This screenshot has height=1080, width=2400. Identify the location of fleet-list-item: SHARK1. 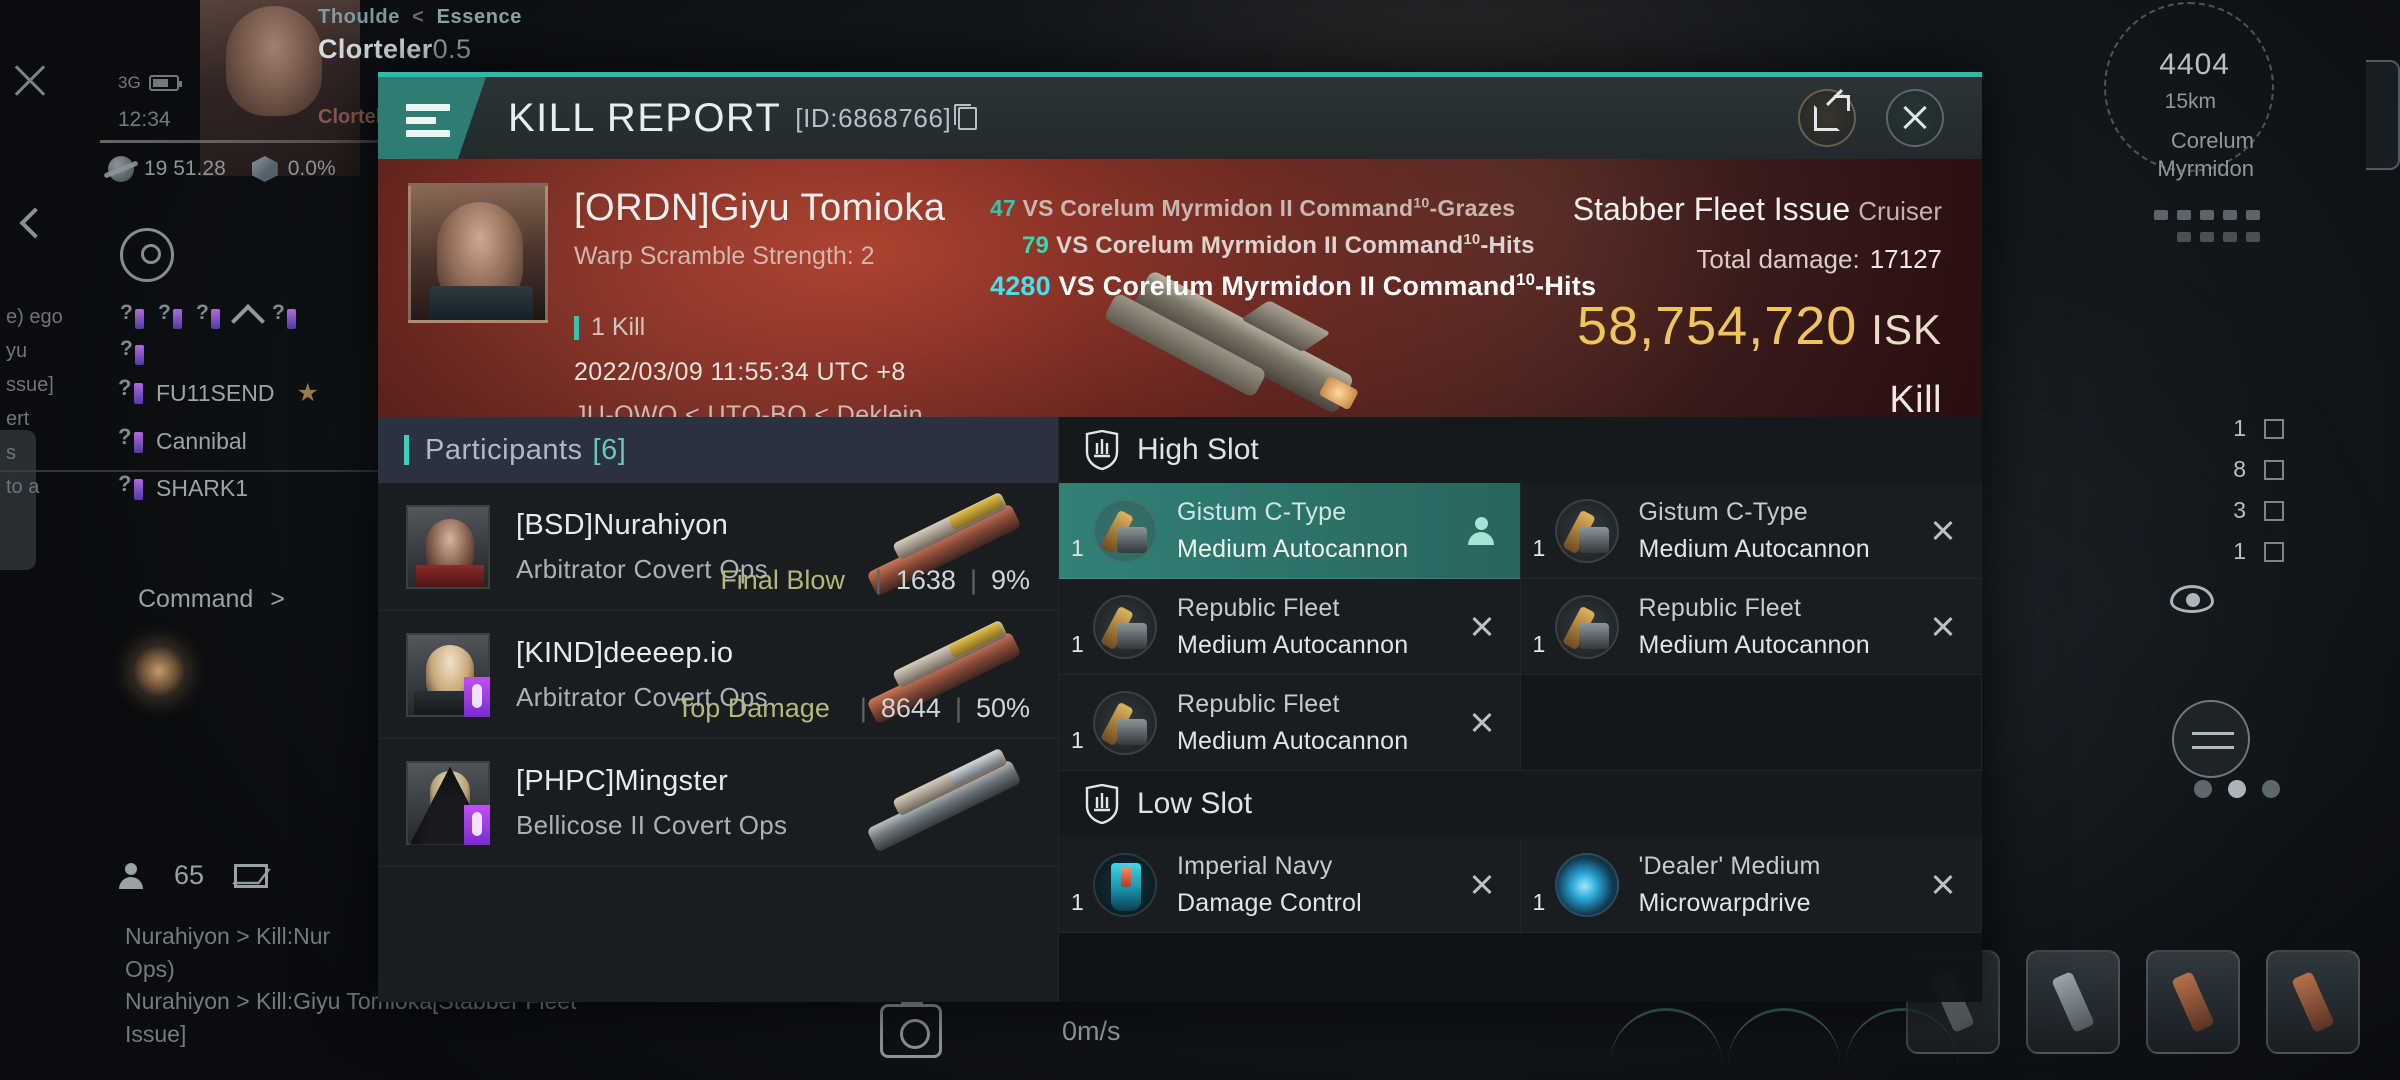
(218, 486).